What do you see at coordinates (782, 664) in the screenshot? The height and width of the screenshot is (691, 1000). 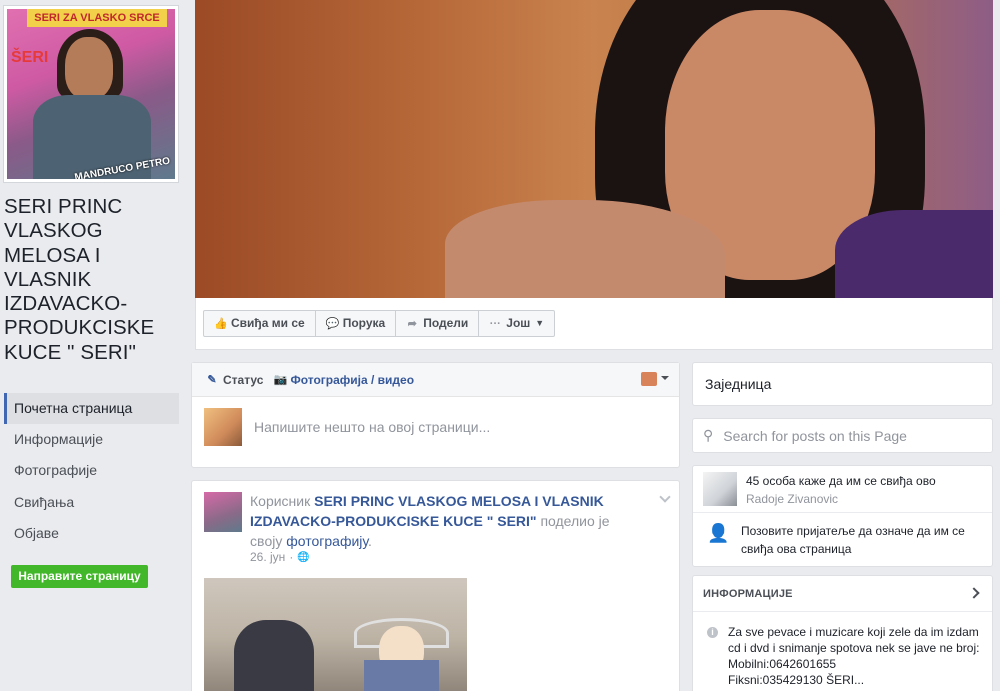 I see `info-line-2: Mobilni:0642601655` at bounding box center [782, 664].